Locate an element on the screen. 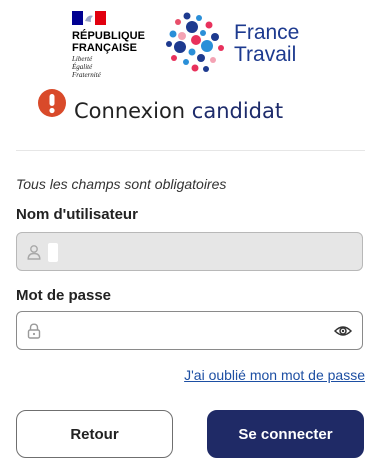  login-button: Se connecter is located at coordinates (285, 434).